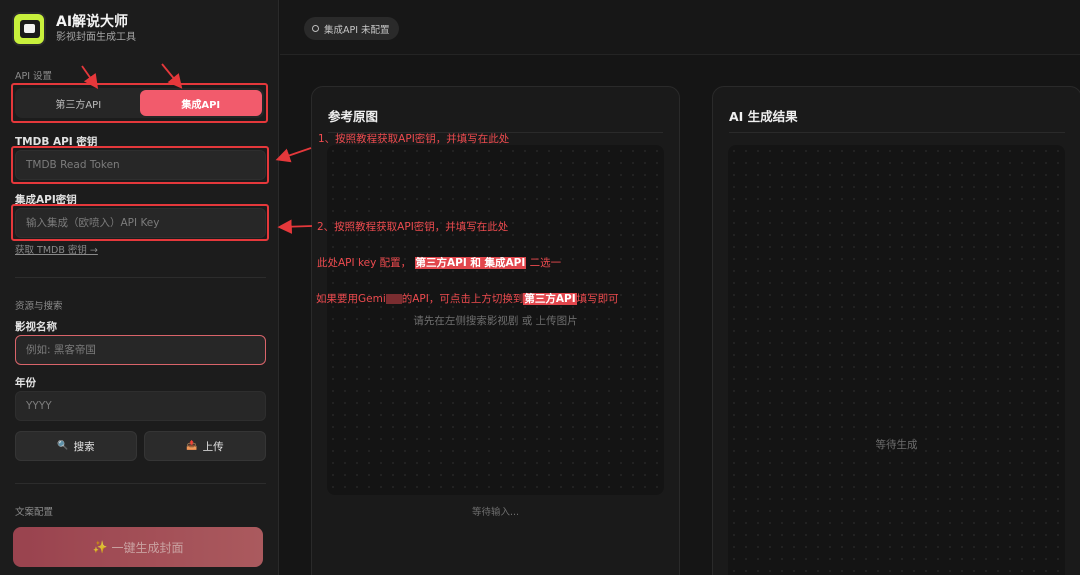  Describe the element at coordinates (393, 299) in the screenshot. I see `redaction-mark` at that location.